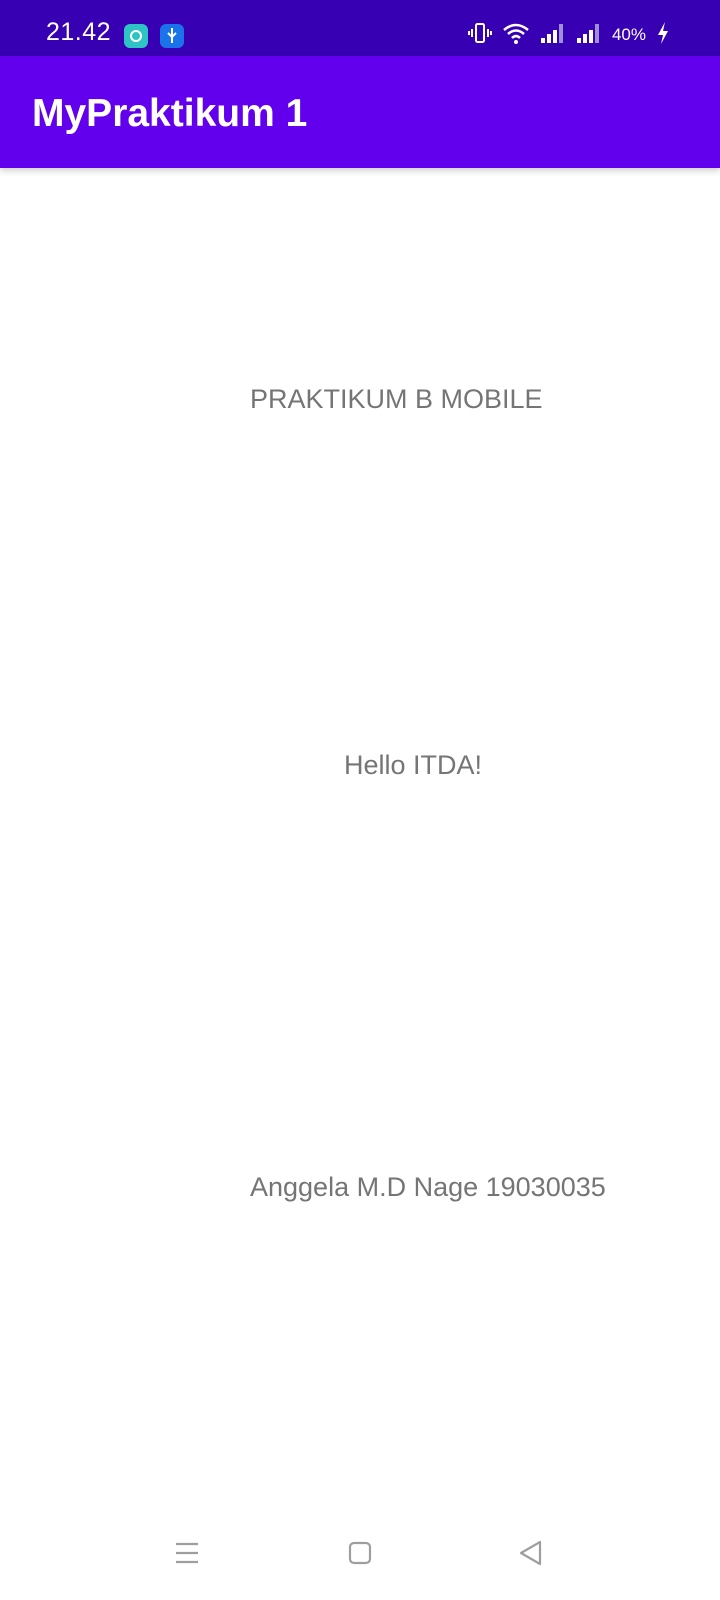 This screenshot has height=1600, width=720. I want to click on status-time: 21.42, so click(79, 32).